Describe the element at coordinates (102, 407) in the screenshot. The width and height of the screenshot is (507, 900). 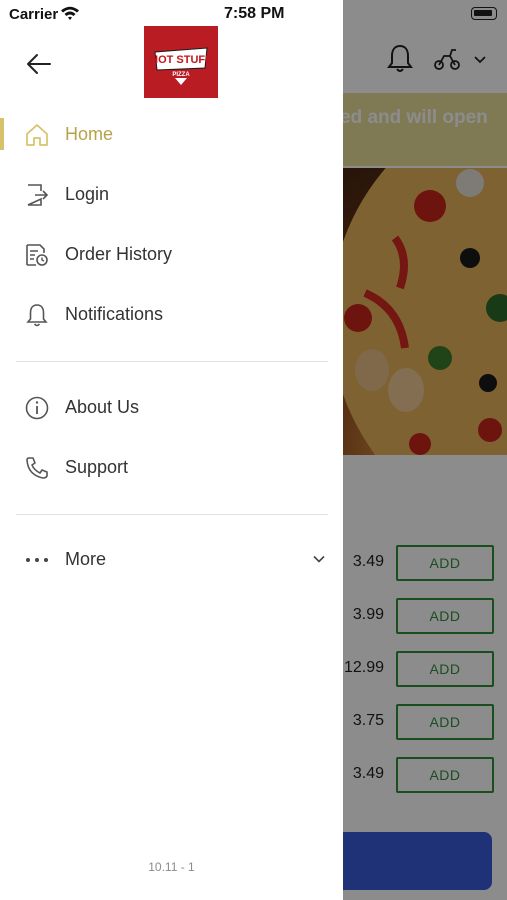
I see `menu-item-label: About Us` at that location.